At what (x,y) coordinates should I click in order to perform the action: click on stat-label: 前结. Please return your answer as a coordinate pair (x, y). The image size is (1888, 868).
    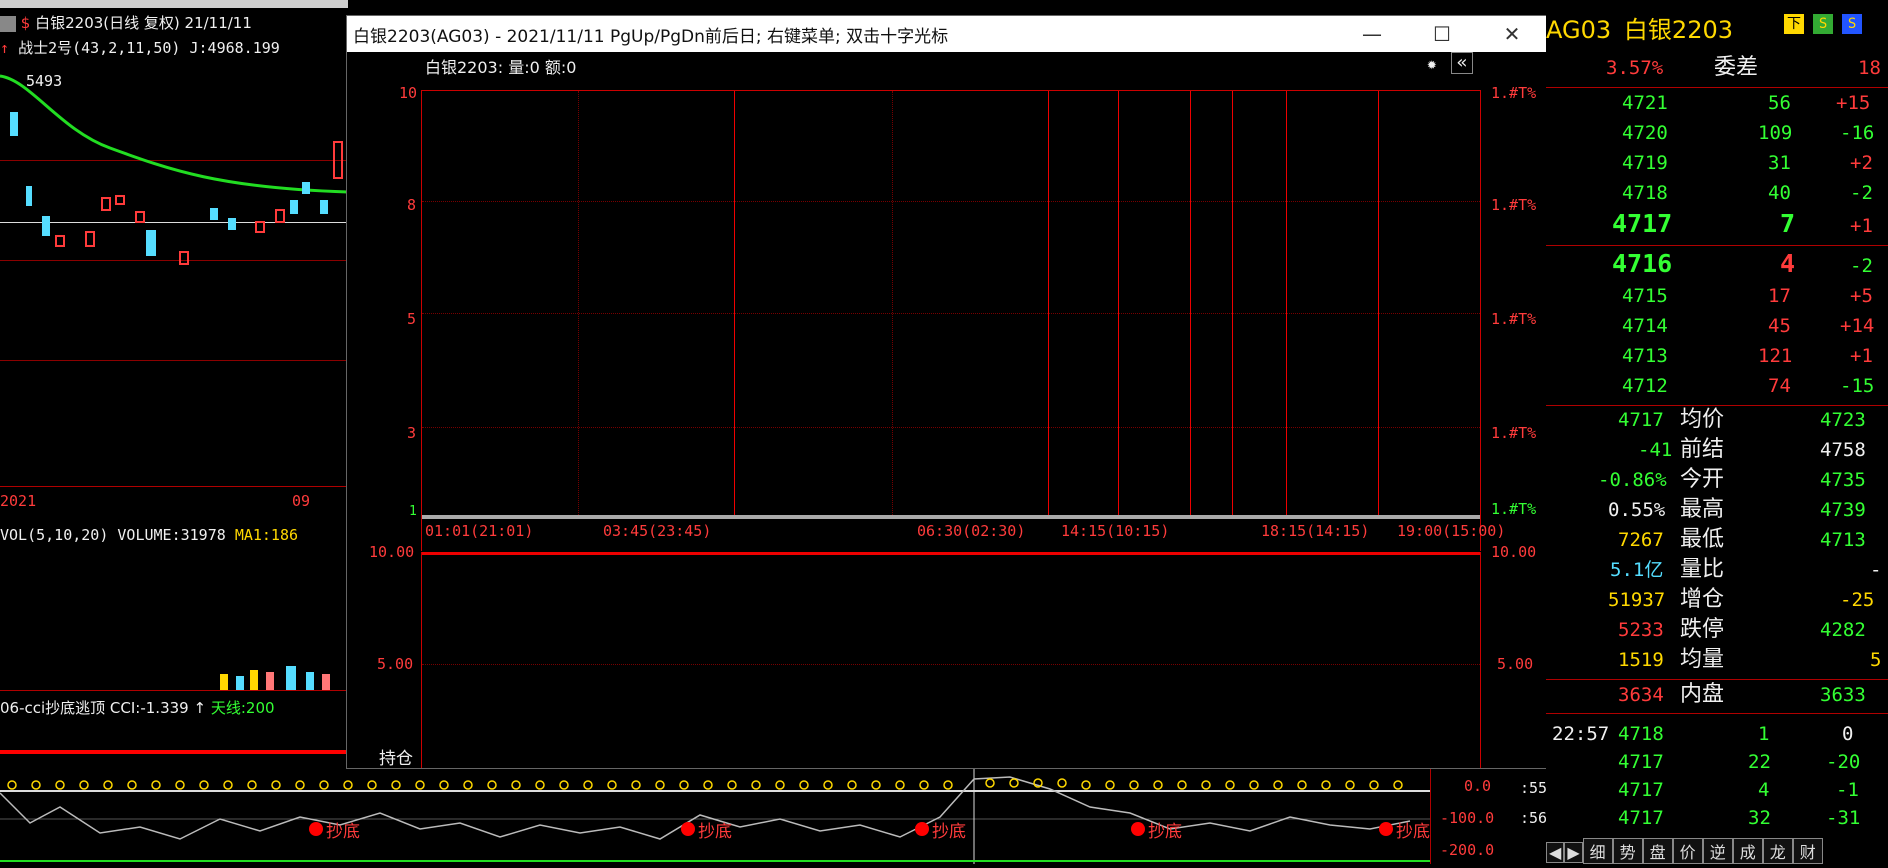
    Looking at the image, I should click on (1702, 449).